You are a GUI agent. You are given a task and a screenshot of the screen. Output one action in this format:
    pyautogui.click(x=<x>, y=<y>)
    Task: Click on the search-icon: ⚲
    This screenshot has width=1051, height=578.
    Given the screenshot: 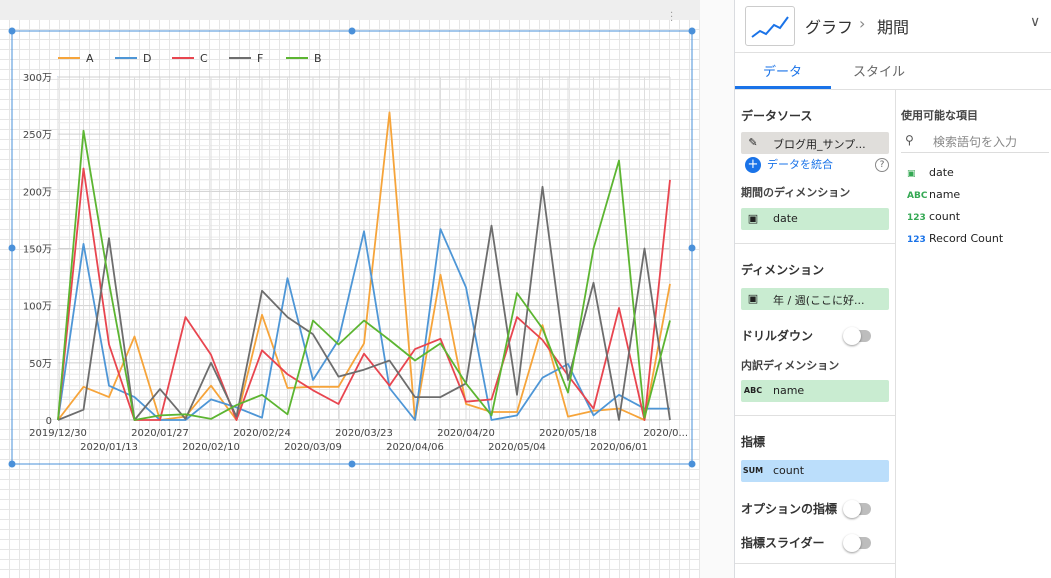 What is the action you would take?
    pyautogui.click(x=909, y=140)
    